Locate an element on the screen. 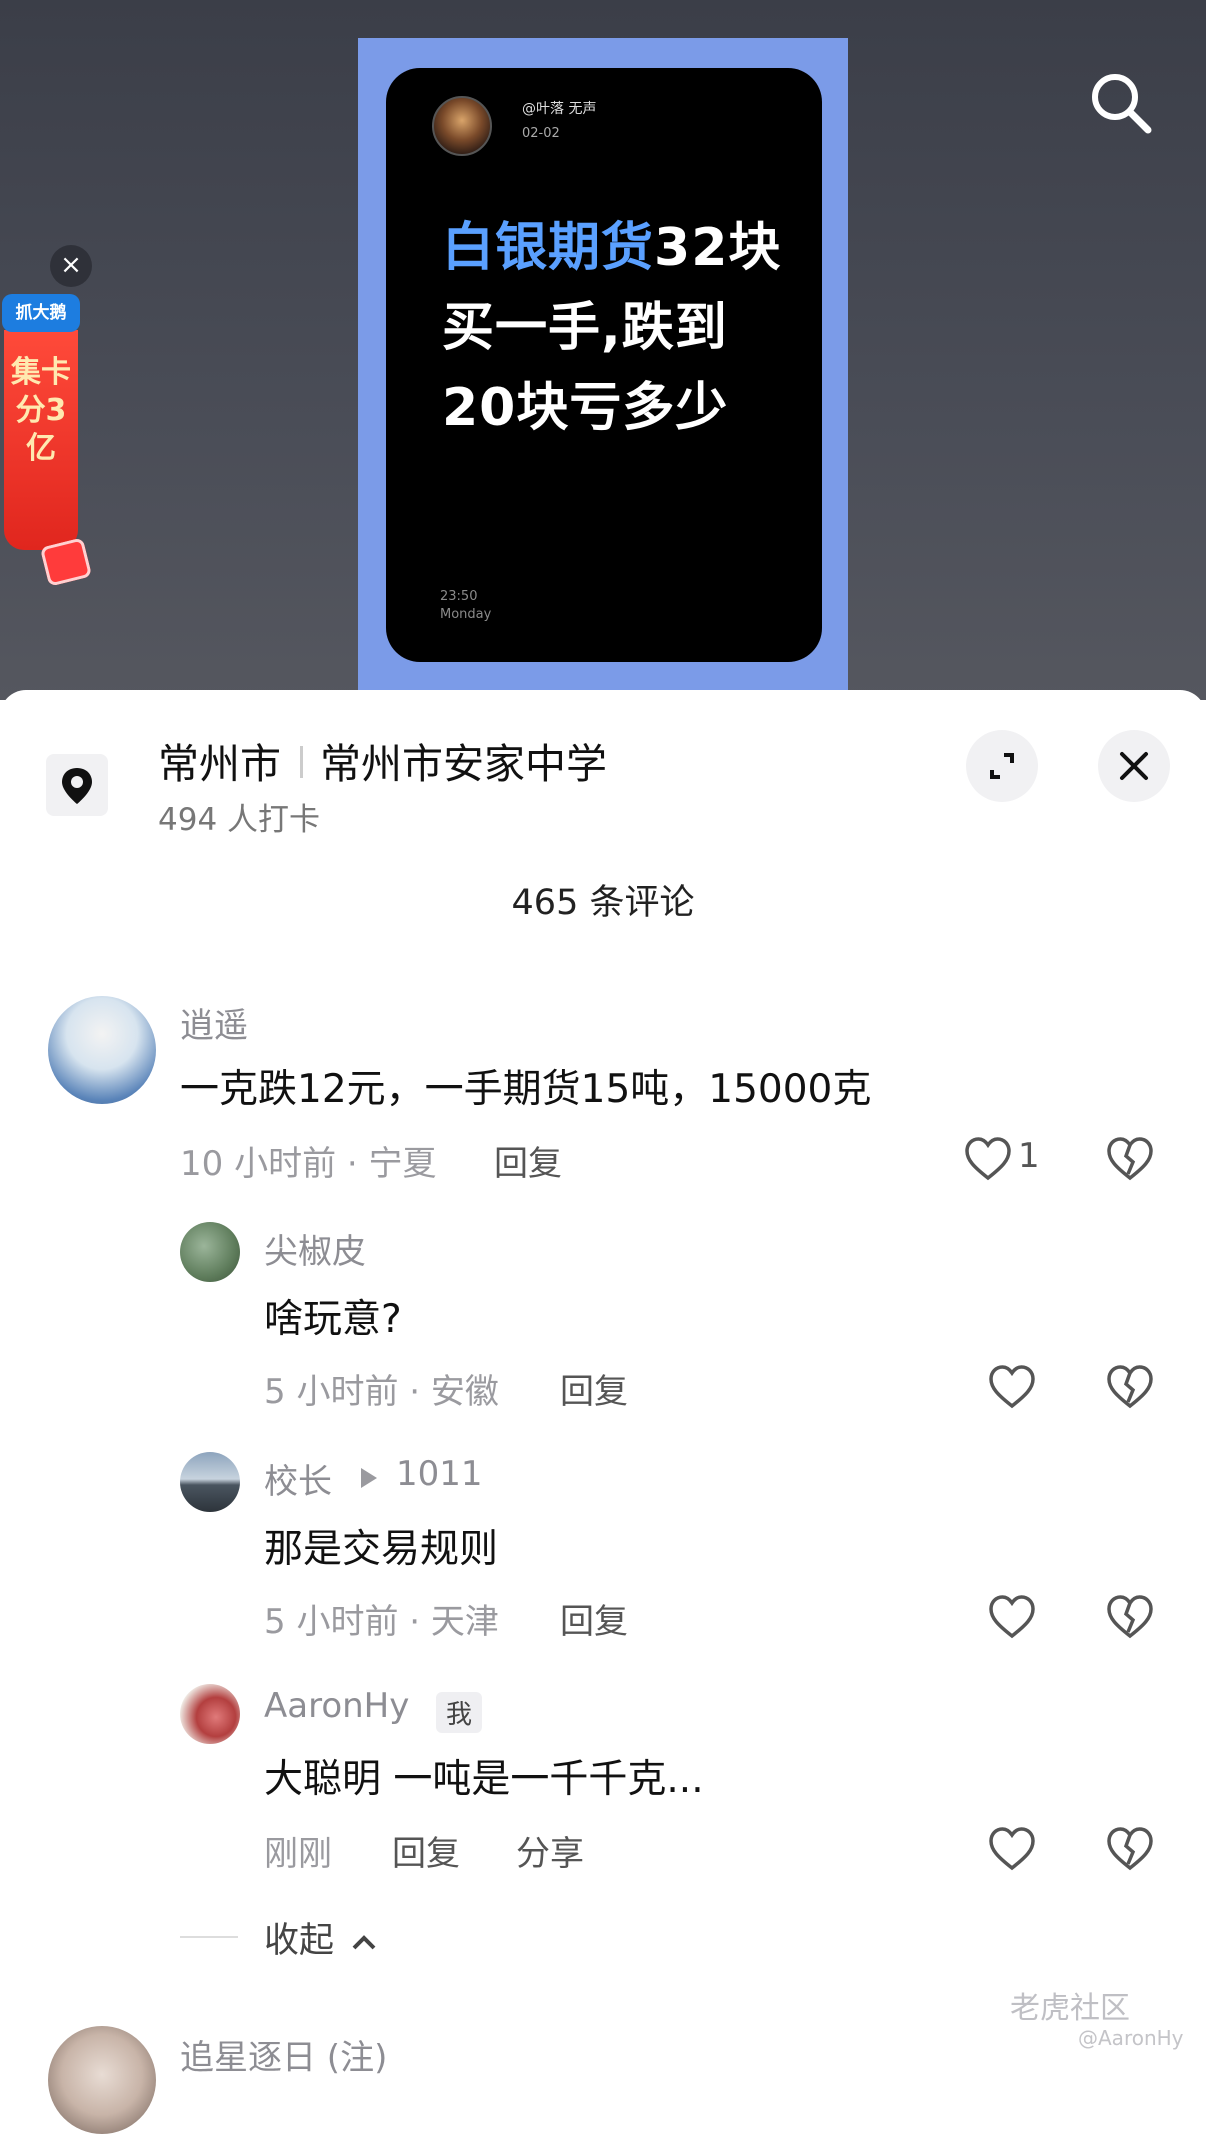 This screenshot has height=2134, width=1206. comment-username: 逍遥 is located at coordinates (214, 1022).